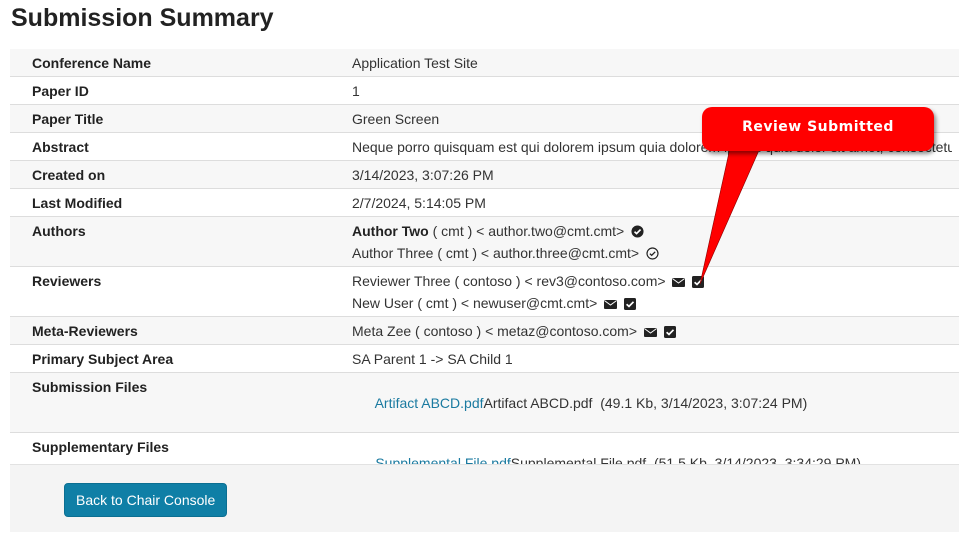  I want to click on author-name: Author Two, so click(390, 231).